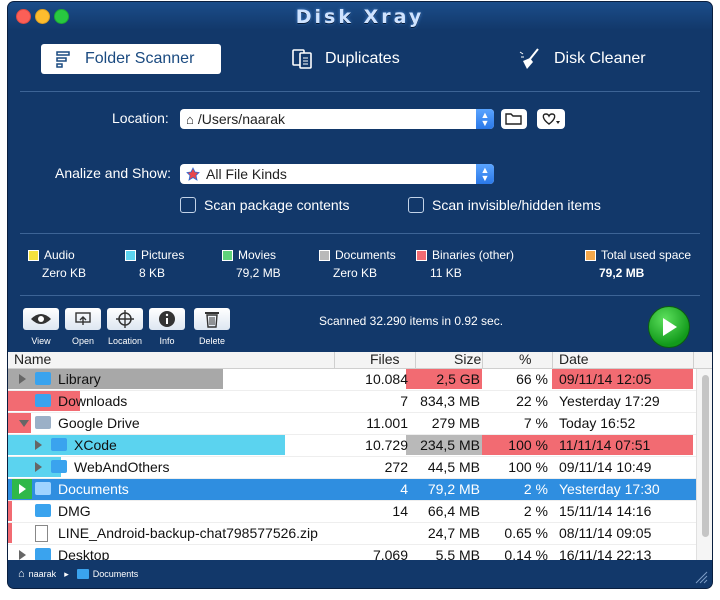 This screenshot has width=720, height=600. I want to click on header-files: Files, so click(385, 359).